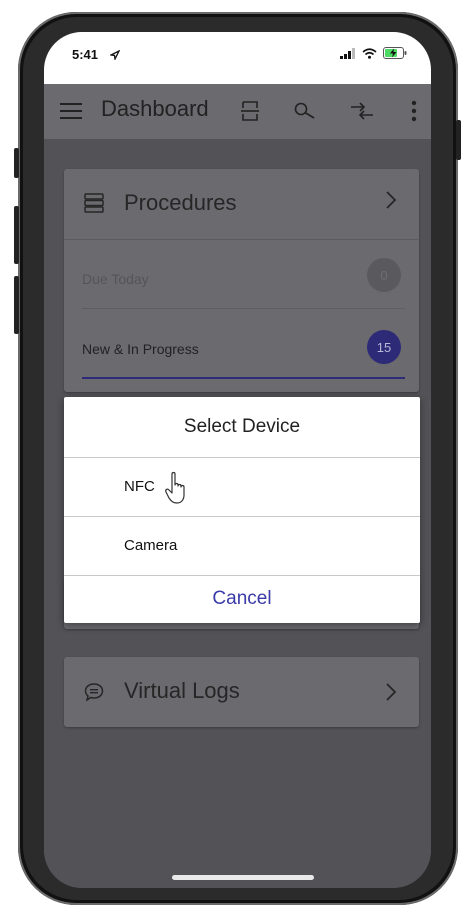 The image size is (471, 911). I want to click on hand-pointer-icon, so click(177, 488).